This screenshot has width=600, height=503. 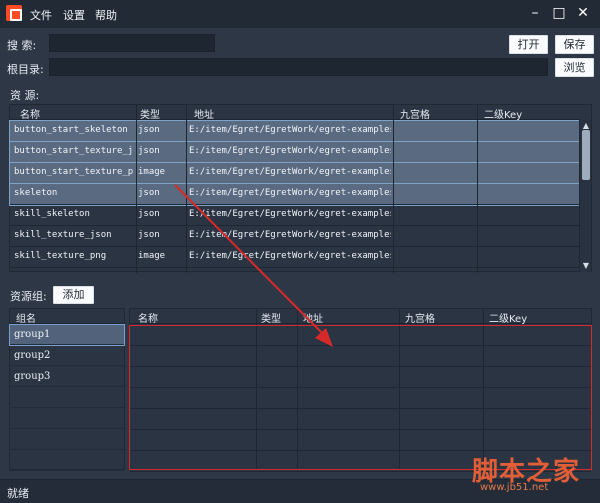 What do you see at coordinates (28, 296) in the screenshot?
I see `groups-title: 资源组:` at bounding box center [28, 296].